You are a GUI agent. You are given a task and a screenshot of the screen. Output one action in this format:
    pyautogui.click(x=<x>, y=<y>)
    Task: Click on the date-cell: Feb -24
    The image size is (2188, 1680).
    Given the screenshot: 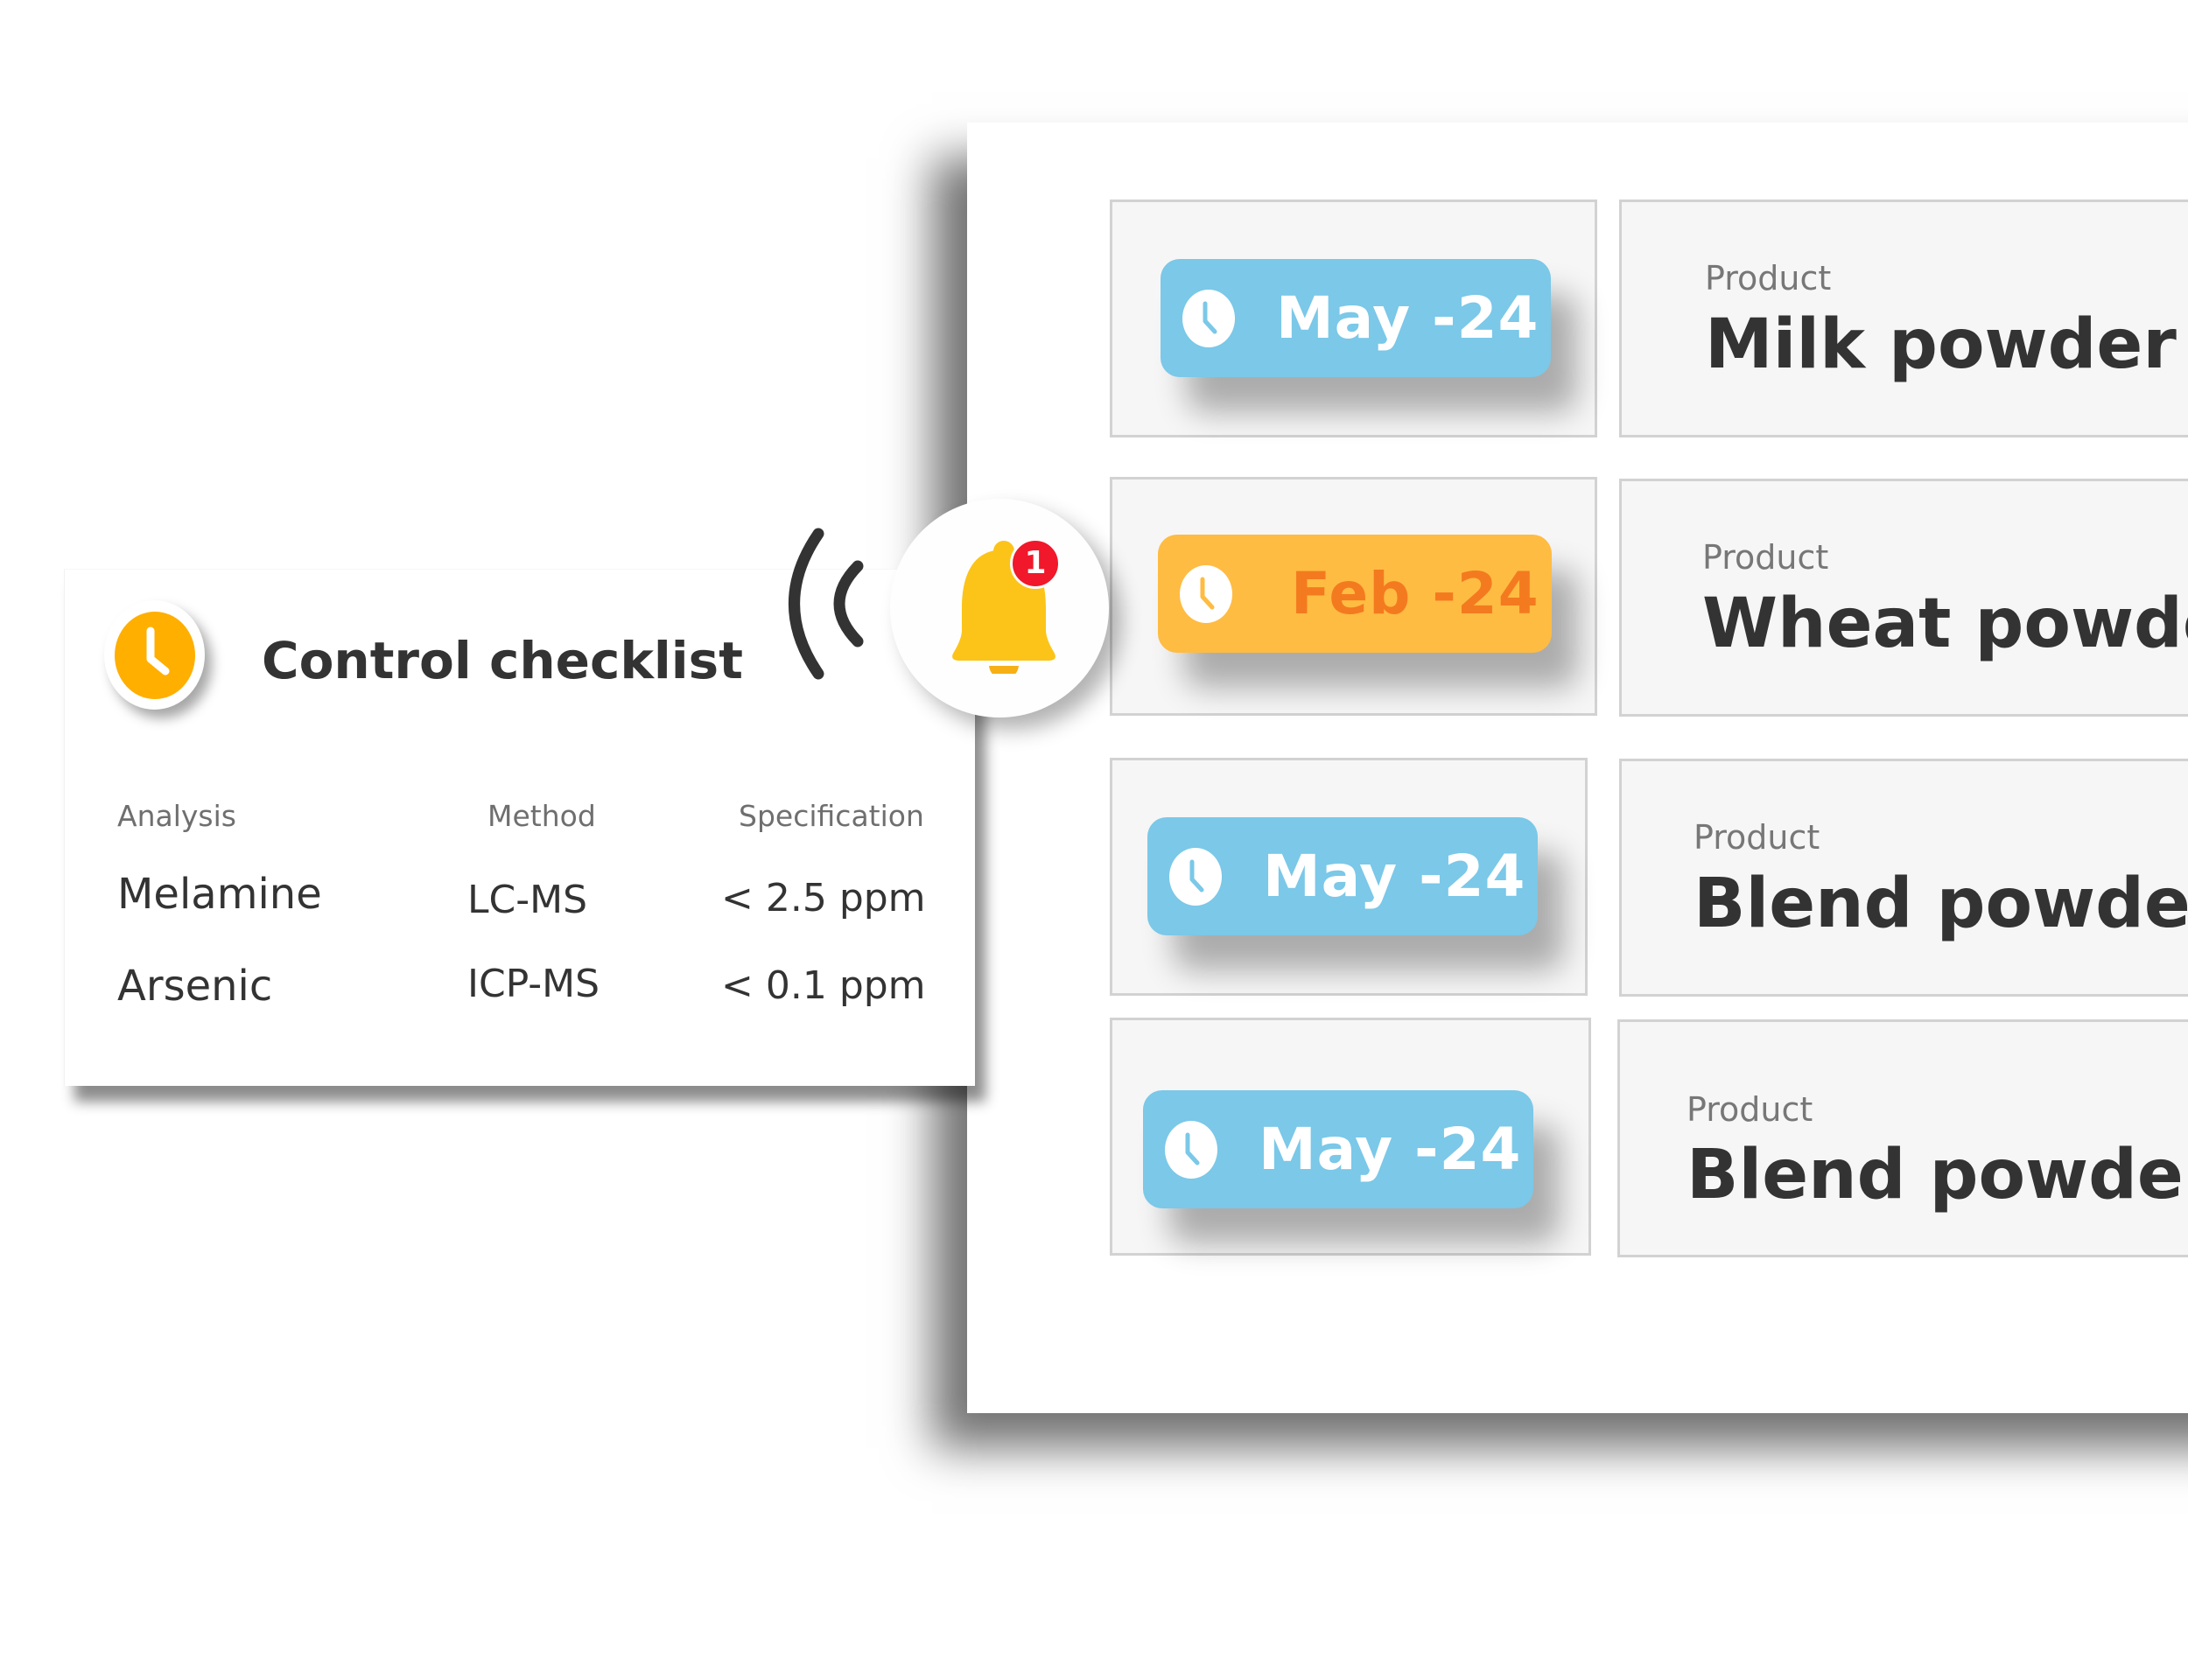 What is the action you would take?
    pyautogui.click(x=1353, y=596)
    